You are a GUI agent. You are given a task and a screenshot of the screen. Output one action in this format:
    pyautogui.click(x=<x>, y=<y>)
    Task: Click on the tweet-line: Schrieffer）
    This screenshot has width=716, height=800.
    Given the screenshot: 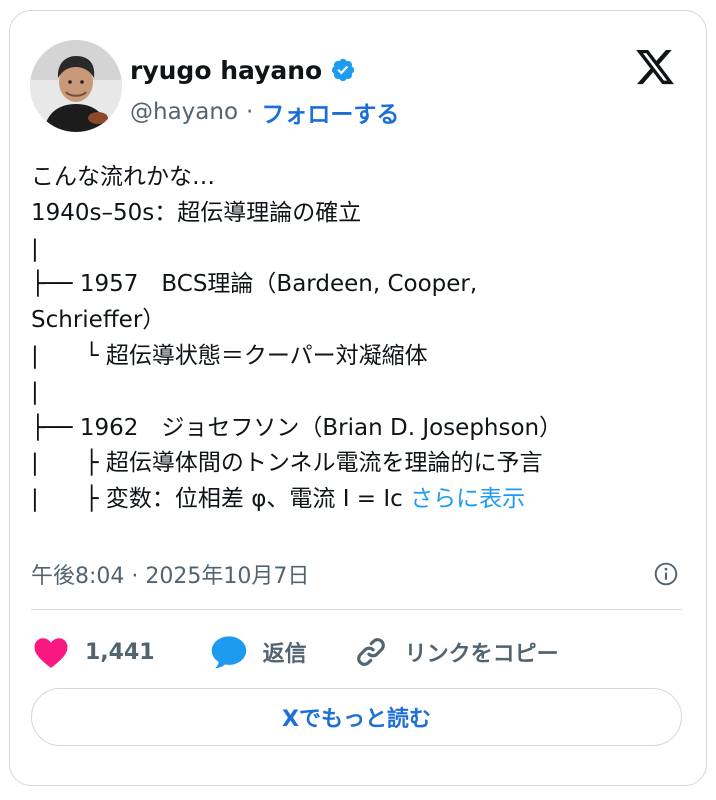 What is the action you would take?
    pyautogui.click(x=98, y=320)
    